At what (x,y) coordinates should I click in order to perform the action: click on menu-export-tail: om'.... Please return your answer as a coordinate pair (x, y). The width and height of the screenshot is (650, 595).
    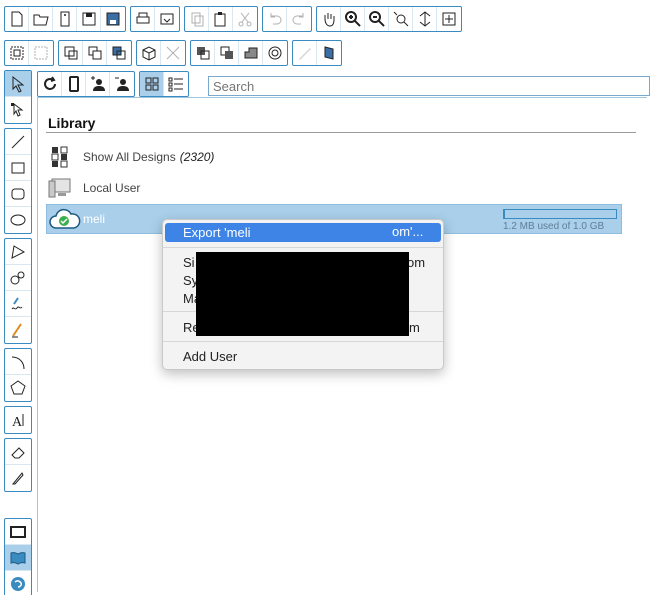
    Looking at the image, I should click on (408, 231).